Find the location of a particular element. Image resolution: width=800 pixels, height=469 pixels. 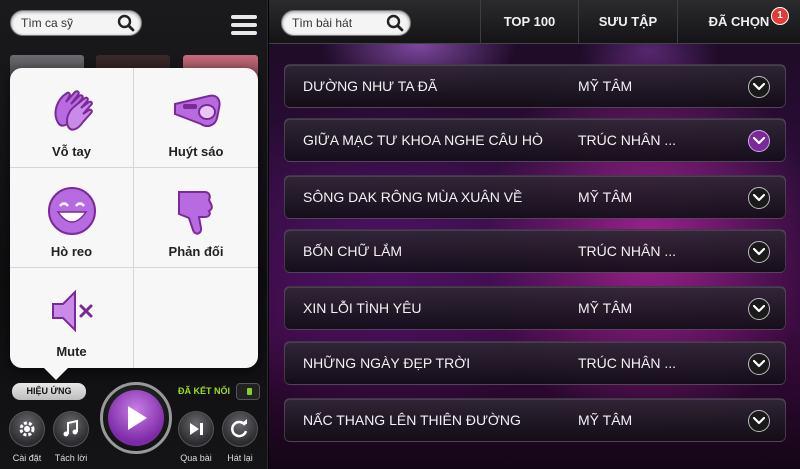

effect-clap-button: Vỗ tay is located at coordinates (72, 118).